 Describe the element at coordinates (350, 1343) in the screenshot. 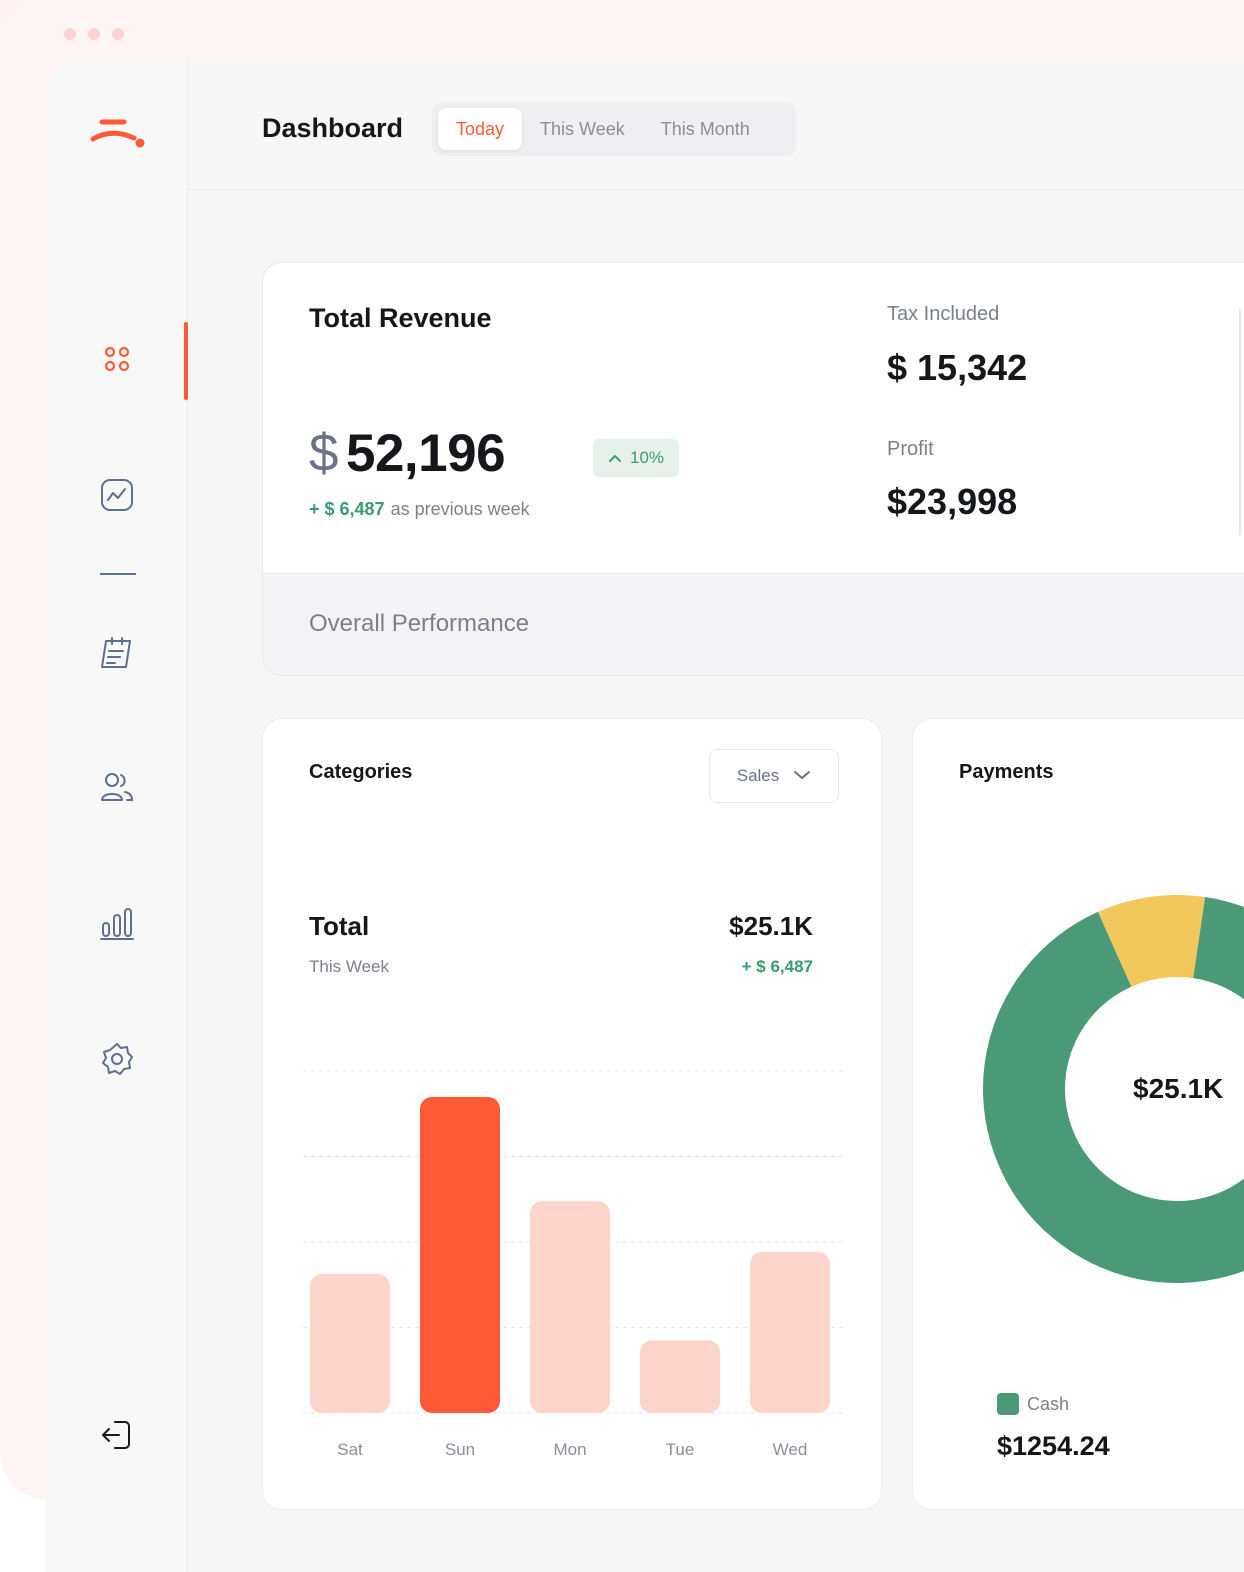

I see `bar-sat` at that location.